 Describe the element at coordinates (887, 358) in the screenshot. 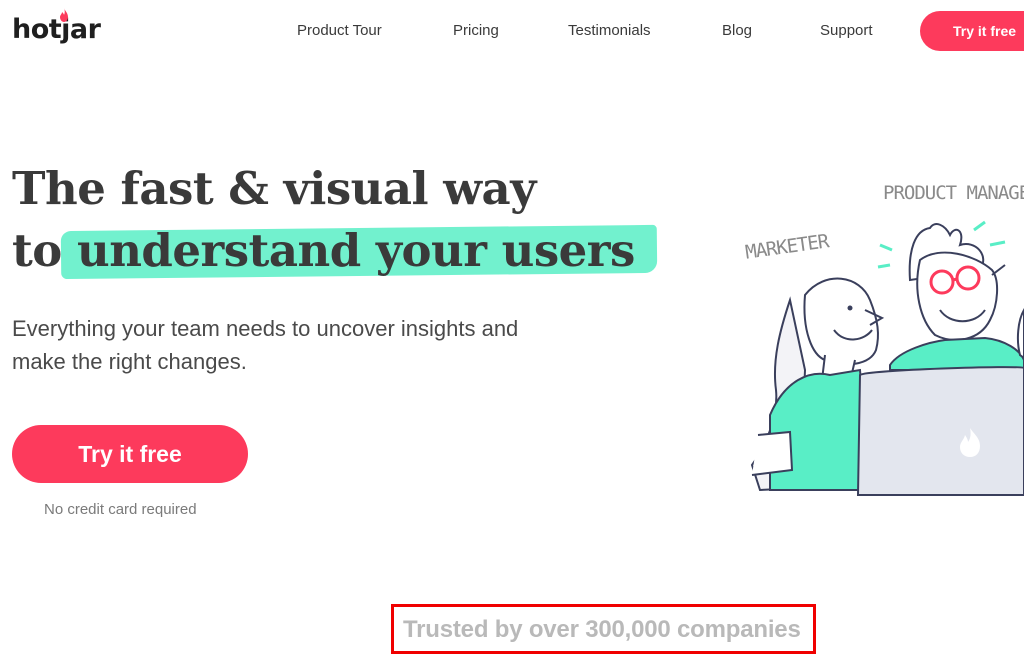

I see `people-with-laptop-illustration` at that location.